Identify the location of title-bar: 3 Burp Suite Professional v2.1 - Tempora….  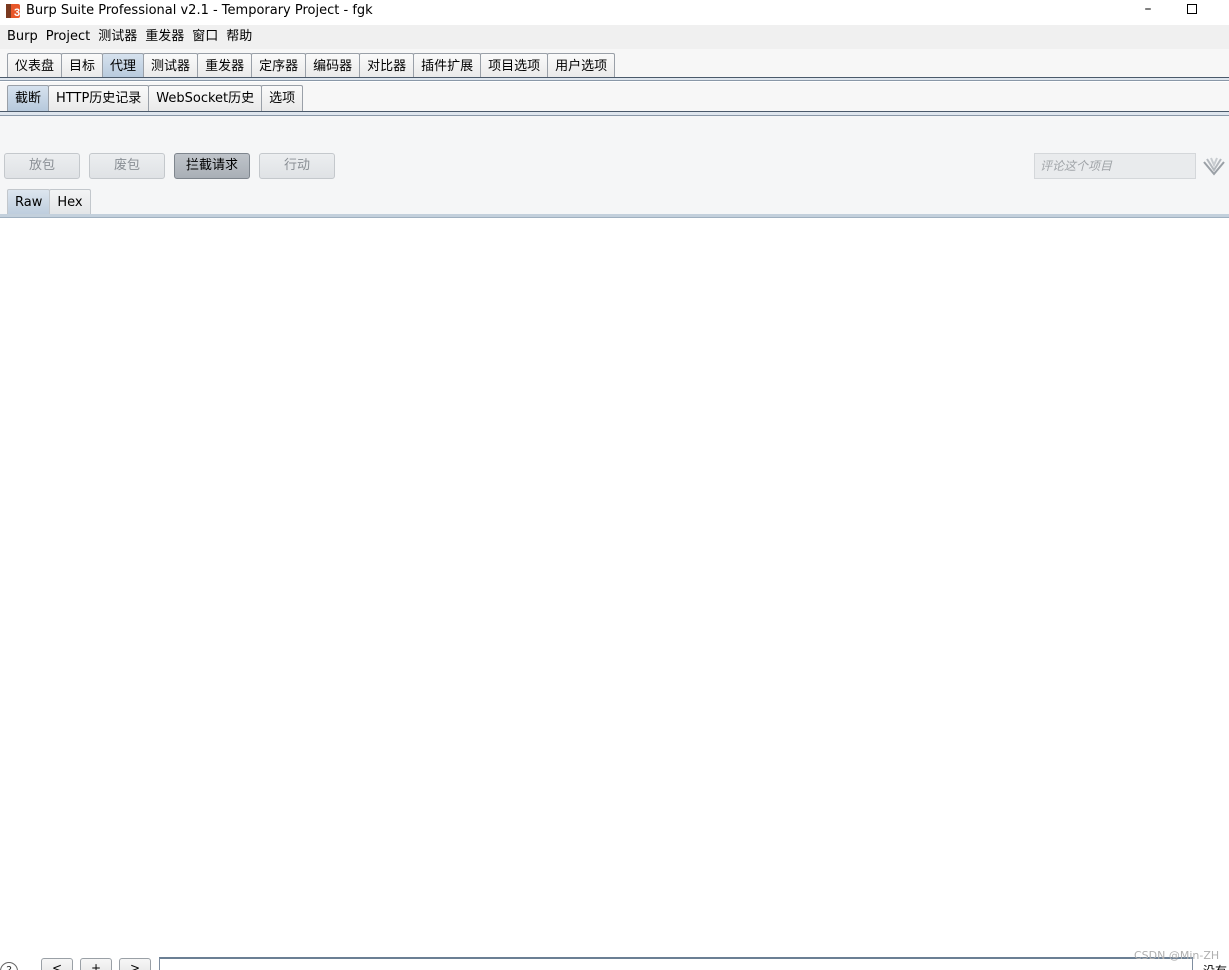
(614, 12).